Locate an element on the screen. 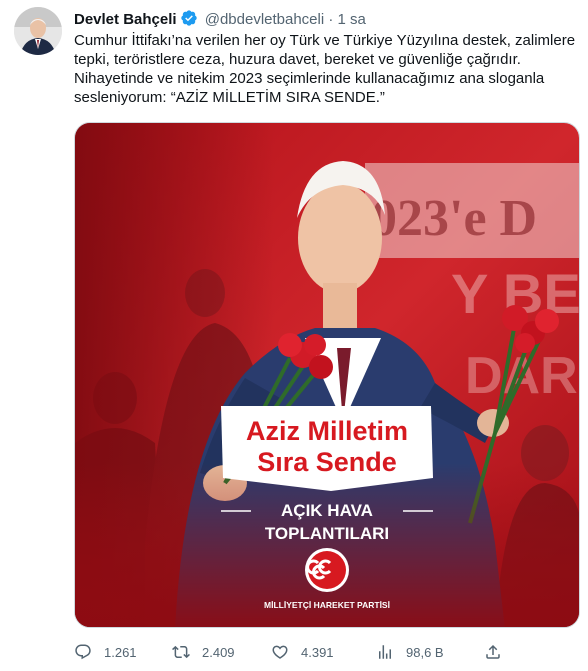  views-button: 98,6 B is located at coordinates (410, 652).